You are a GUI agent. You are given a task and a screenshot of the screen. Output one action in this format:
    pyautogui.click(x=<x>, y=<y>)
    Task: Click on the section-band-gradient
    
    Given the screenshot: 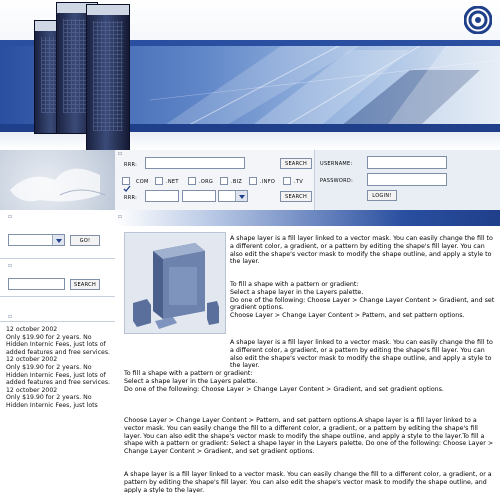 What is the action you would take?
    pyautogui.click(x=307, y=218)
    